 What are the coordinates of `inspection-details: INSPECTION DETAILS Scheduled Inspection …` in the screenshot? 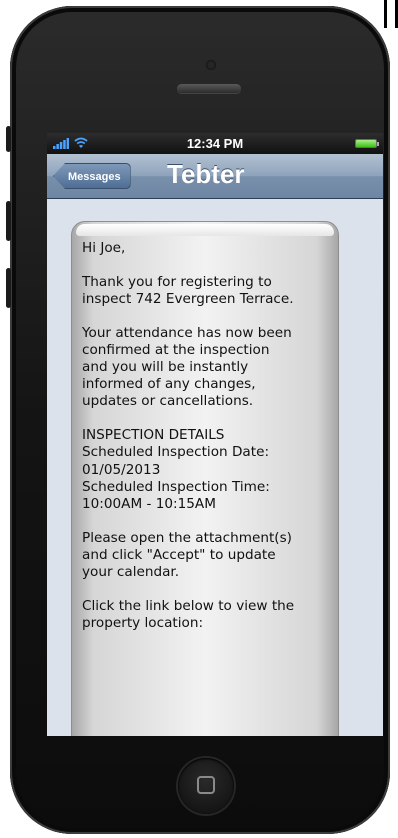 It's located at (210, 470).